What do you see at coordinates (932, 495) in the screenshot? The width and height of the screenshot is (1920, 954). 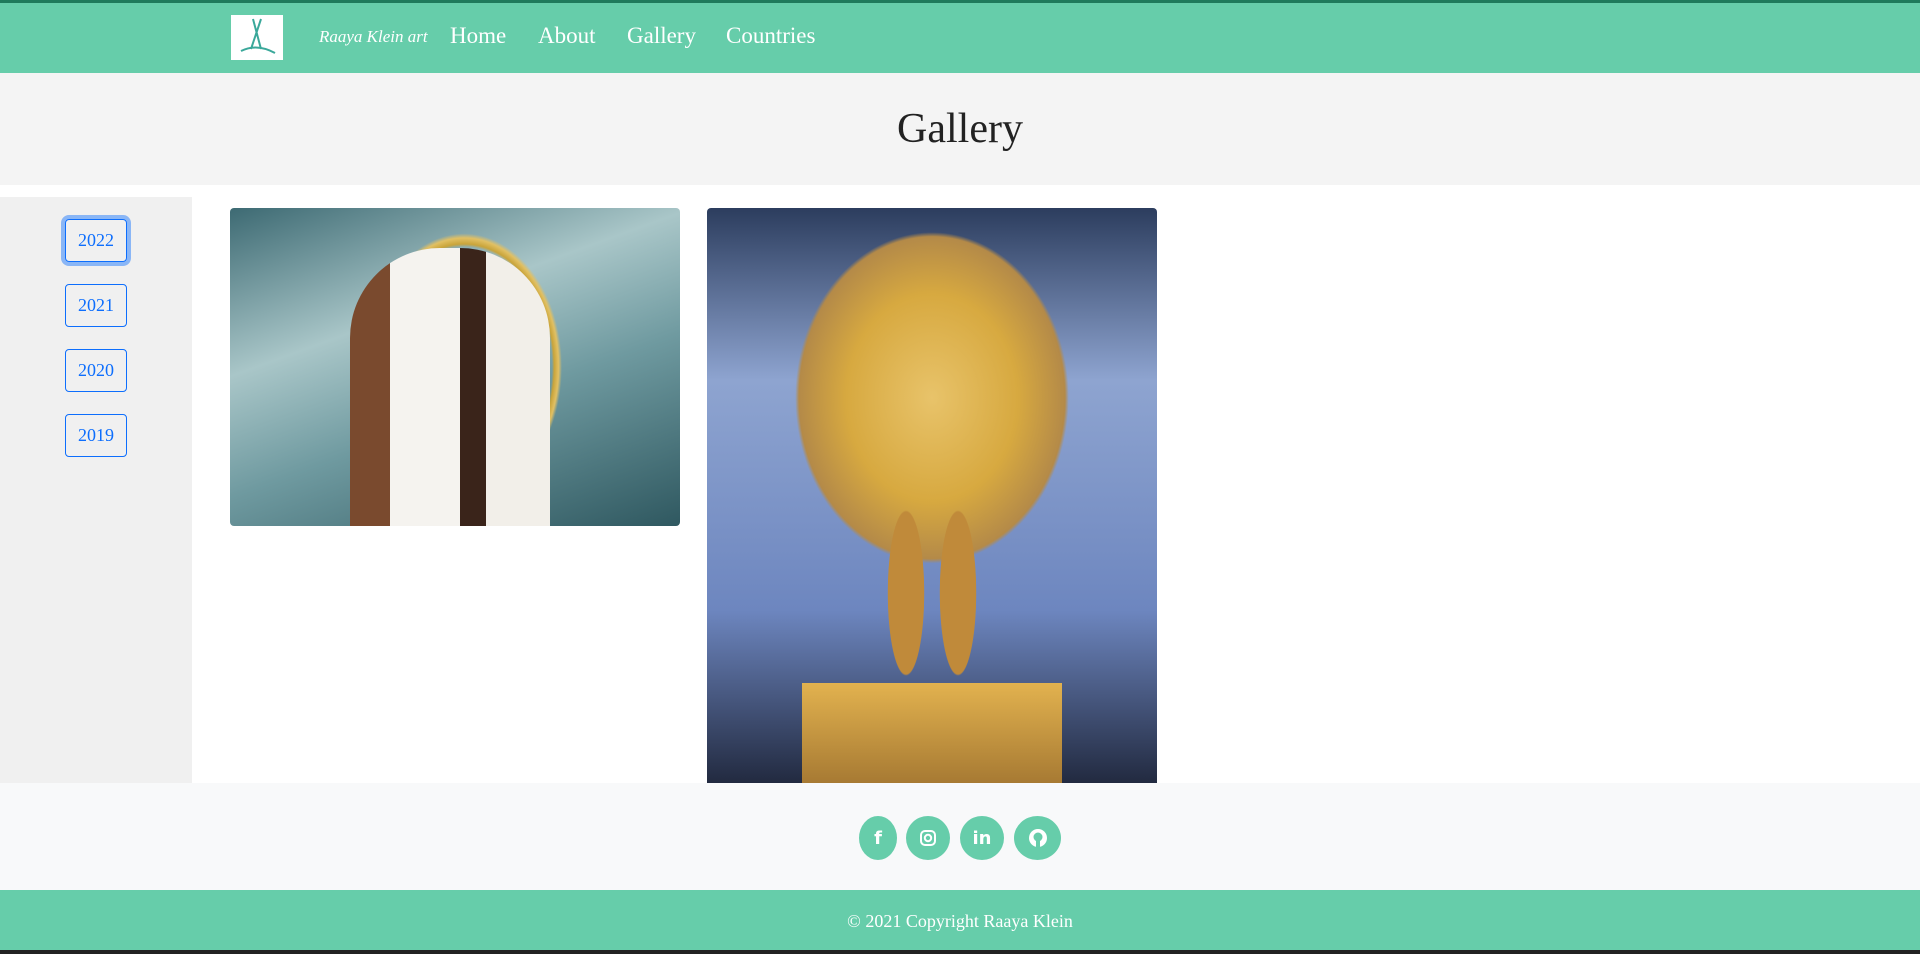 I see `golden-peacock-painting` at bounding box center [932, 495].